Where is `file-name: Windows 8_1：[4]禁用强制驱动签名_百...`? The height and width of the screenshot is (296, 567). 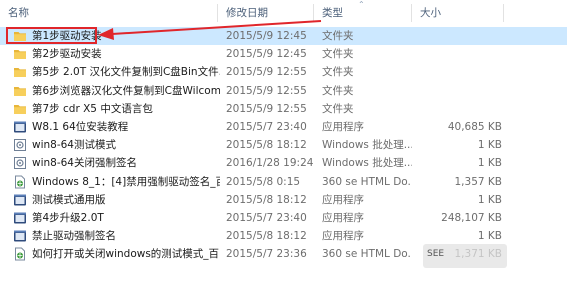
file-name: Windows 8_1：[4]禁用强制驱动签名_百... is located at coordinates (126, 181).